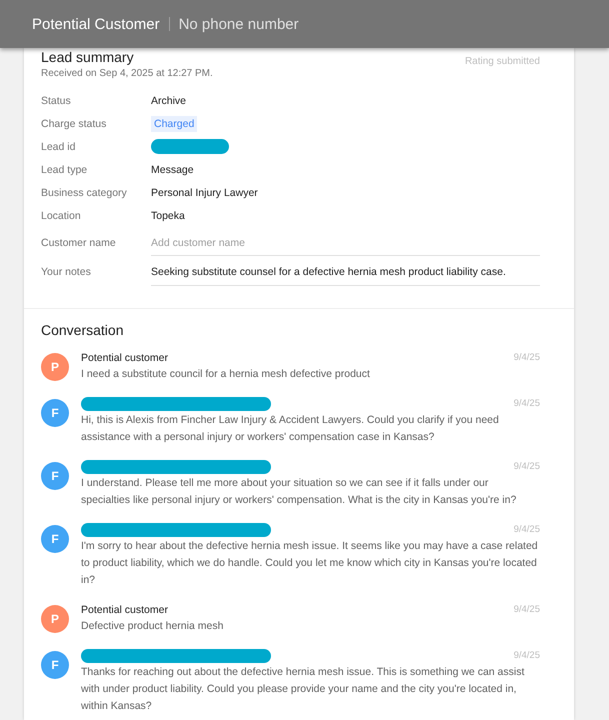 The image size is (609, 720). I want to click on rating-status: Rating submitted, so click(502, 61).